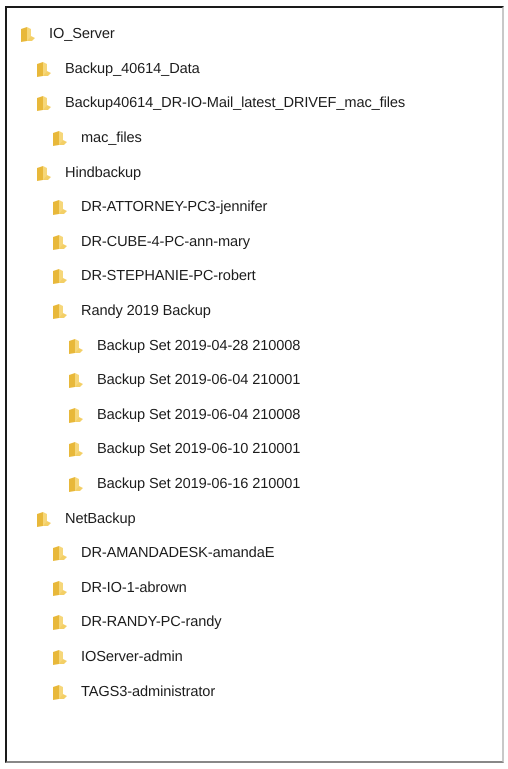  Describe the element at coordinates (82, 34) in the screenshot. I see `folder-name: IO_Server` at that location.